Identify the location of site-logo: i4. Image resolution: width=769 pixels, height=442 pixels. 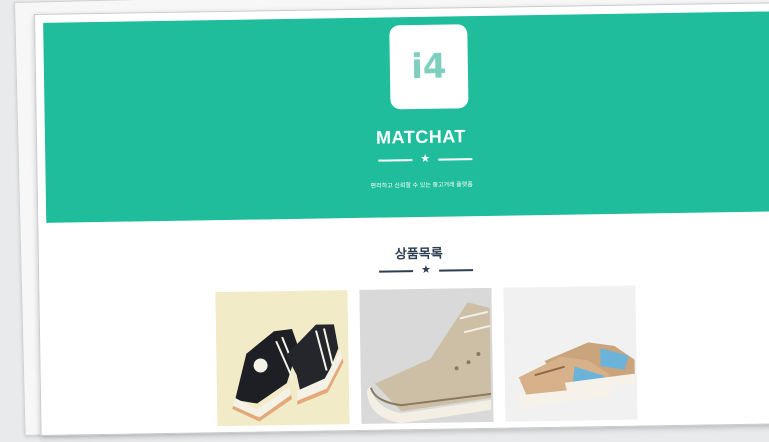
(429, 67).